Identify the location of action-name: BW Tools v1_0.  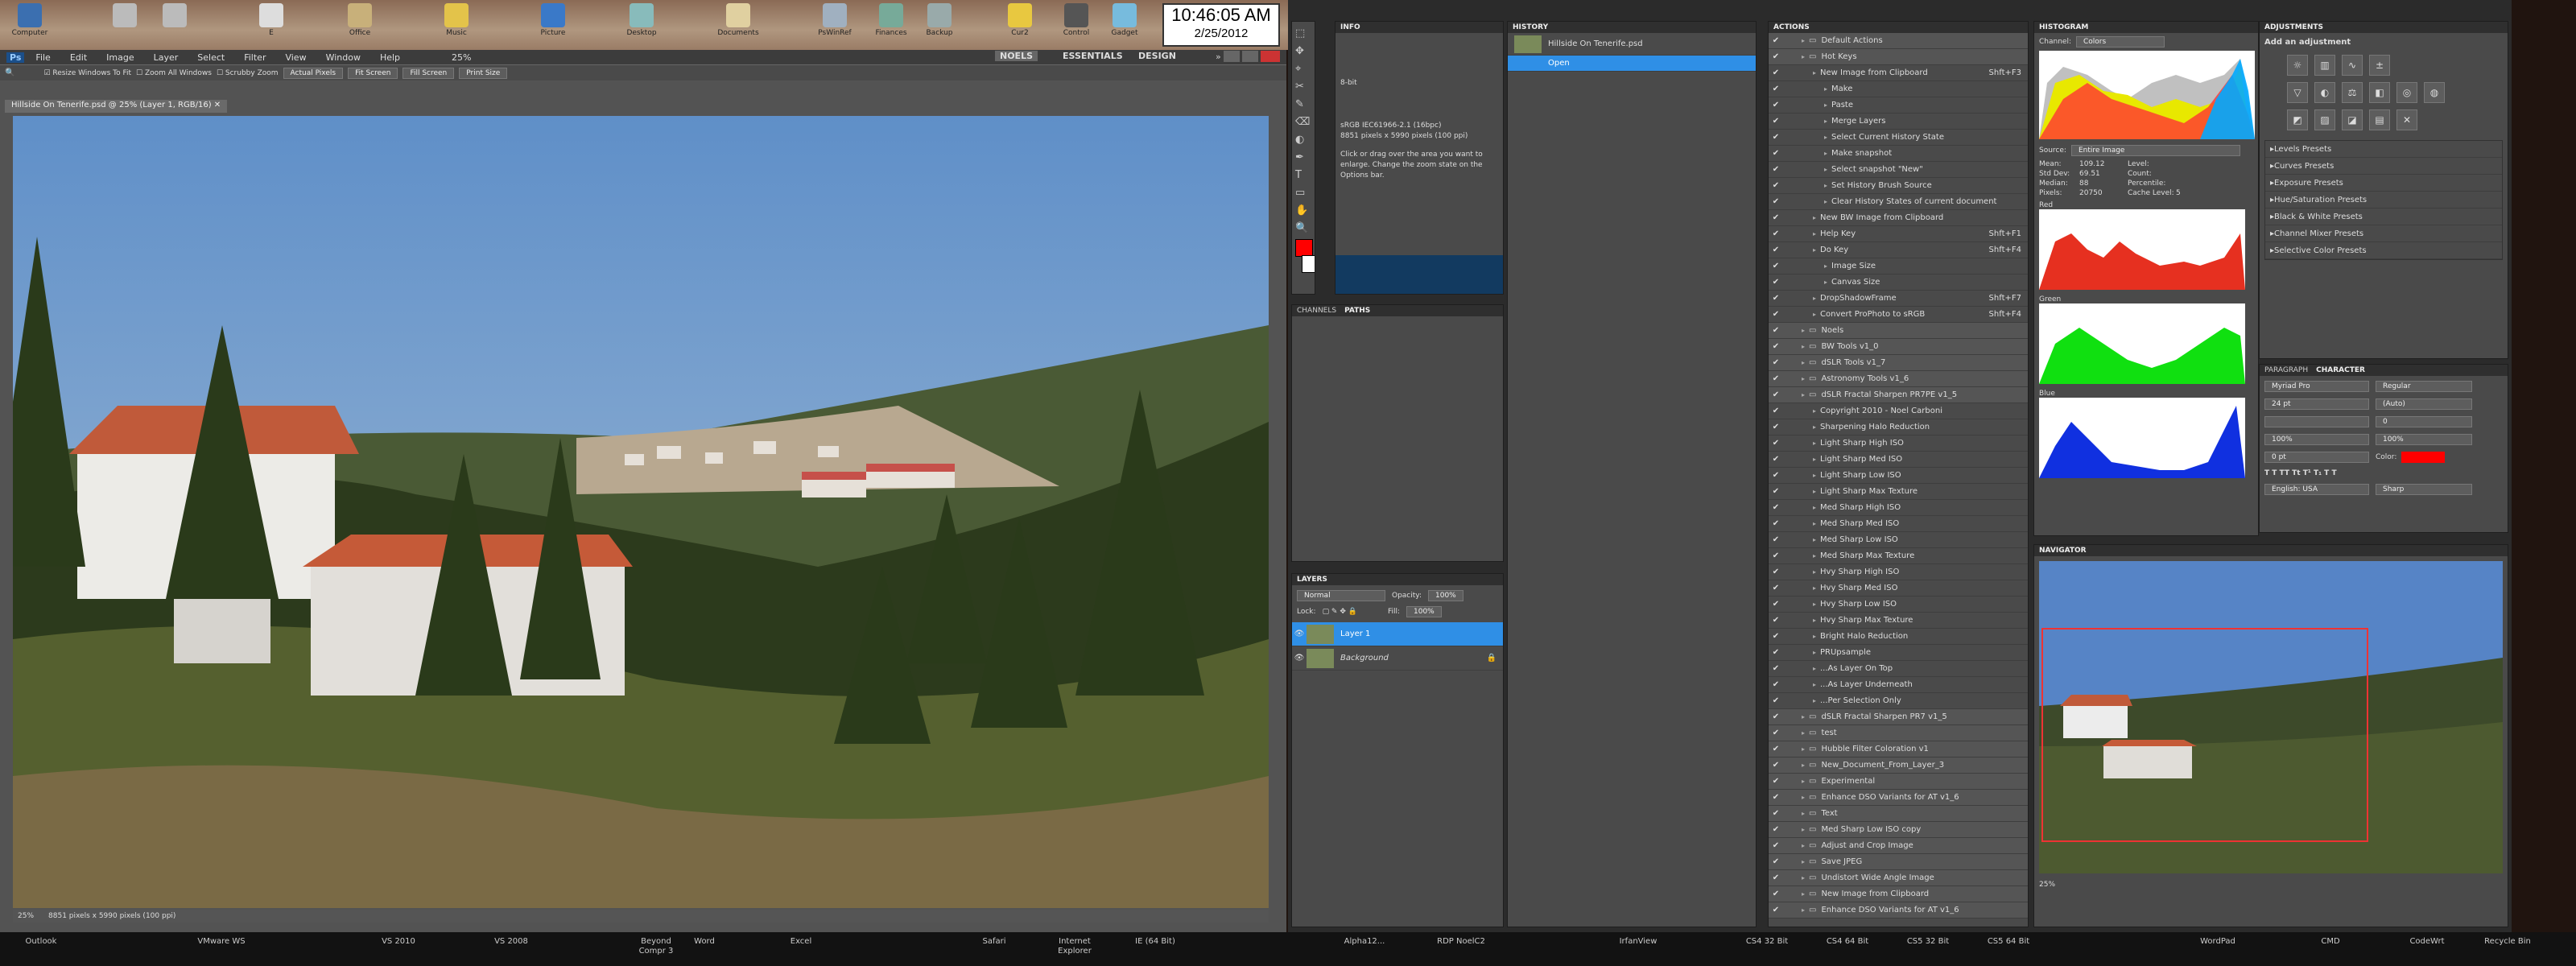
(1850, 346).